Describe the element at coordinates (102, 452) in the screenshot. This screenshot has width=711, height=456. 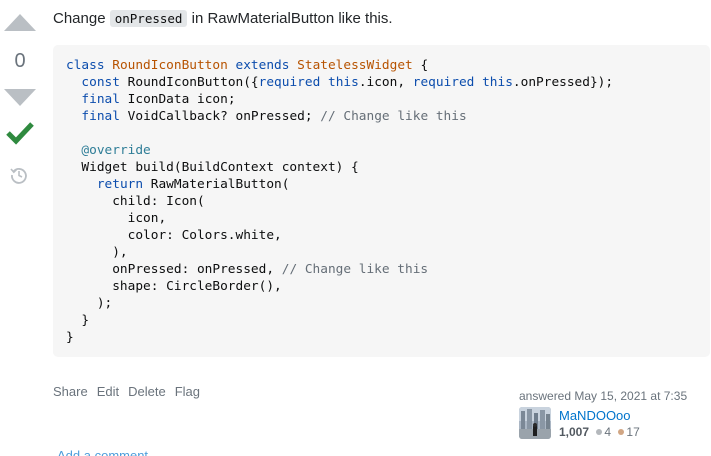
I see `add-comment-link: Add a comment` at that location.